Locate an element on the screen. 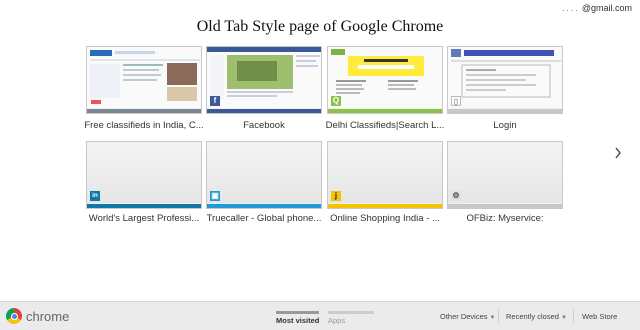 Image resolution: width=640 pixels, height=330 pixels. tab-most-visited: Most visited is located at coordinates (298, 318).